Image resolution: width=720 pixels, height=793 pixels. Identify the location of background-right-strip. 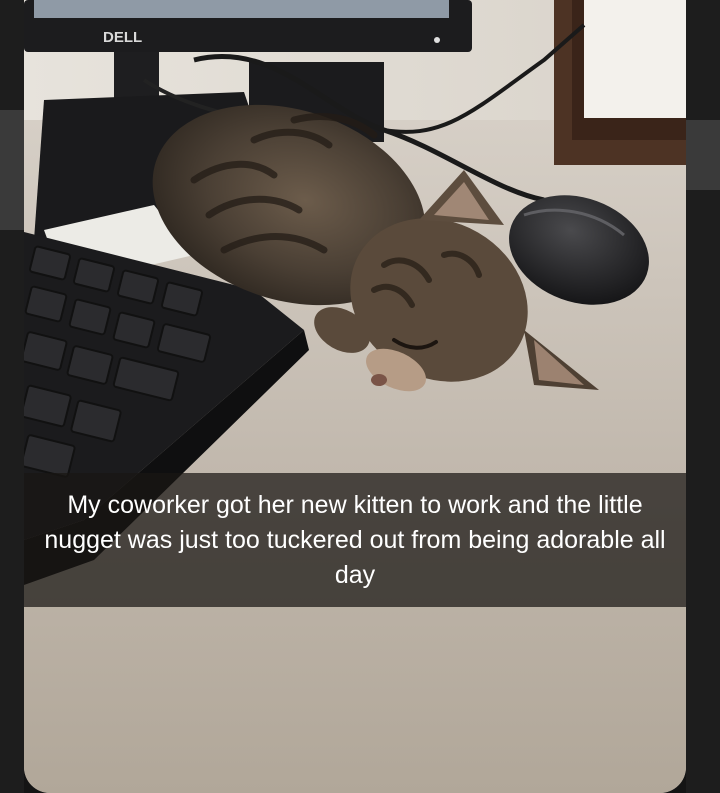
(703, 396).